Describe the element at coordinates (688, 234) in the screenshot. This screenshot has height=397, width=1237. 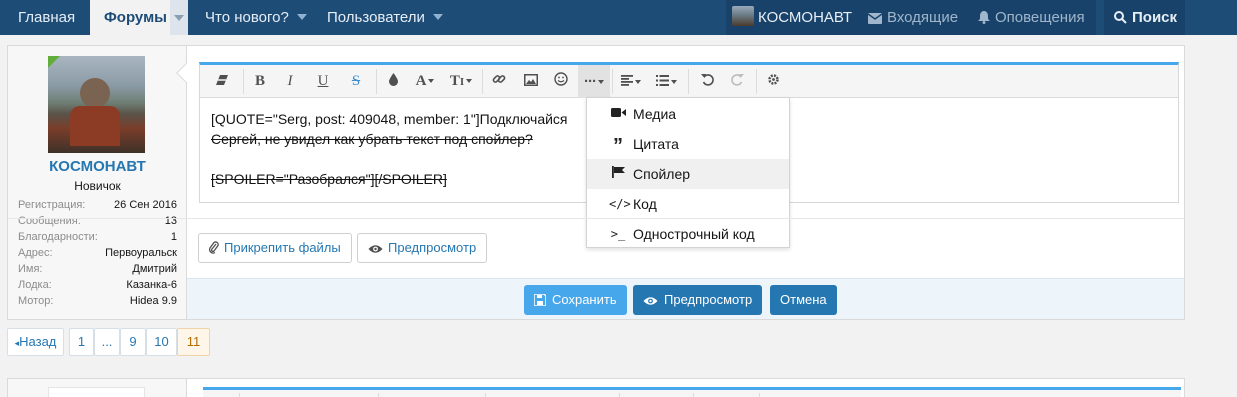
I see `menu-item-inline-code: >_ Однострочный код` at that location.